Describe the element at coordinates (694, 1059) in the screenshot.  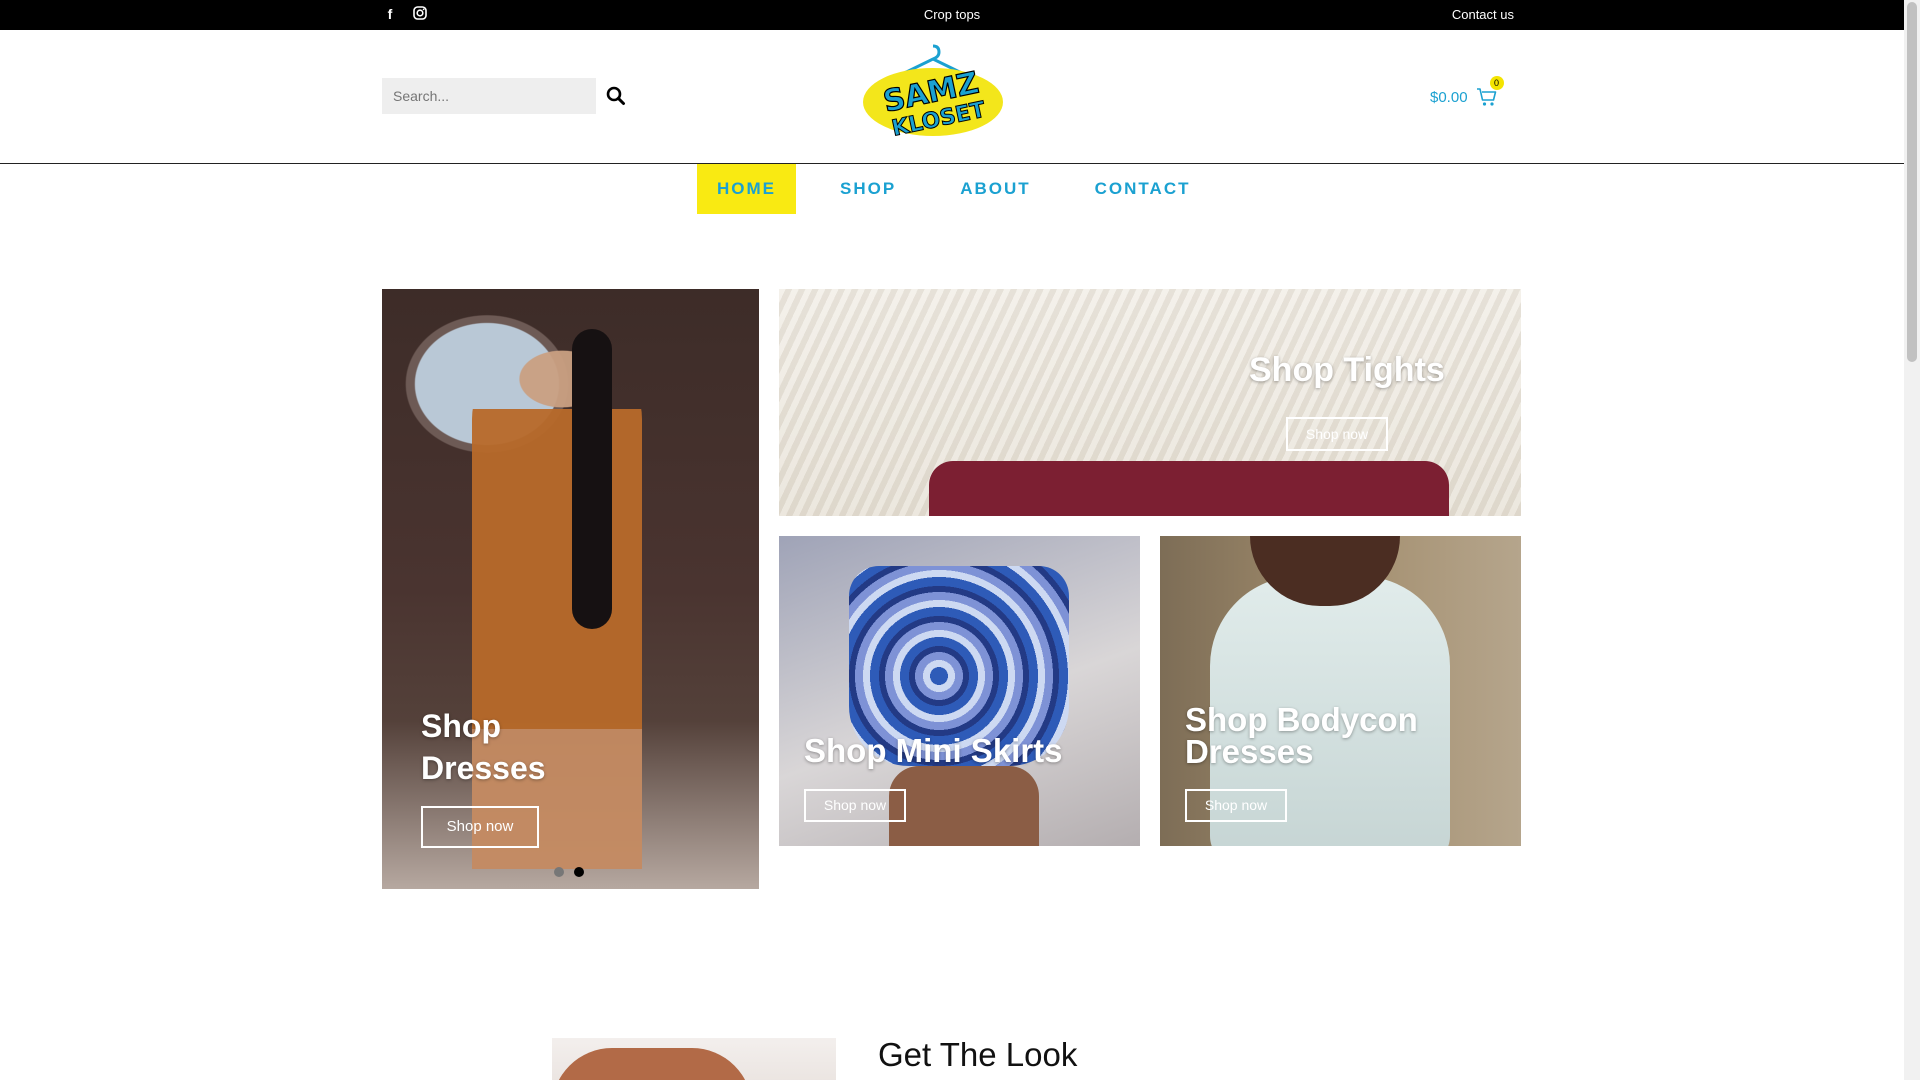
I see `get-the-look-image` at that location.